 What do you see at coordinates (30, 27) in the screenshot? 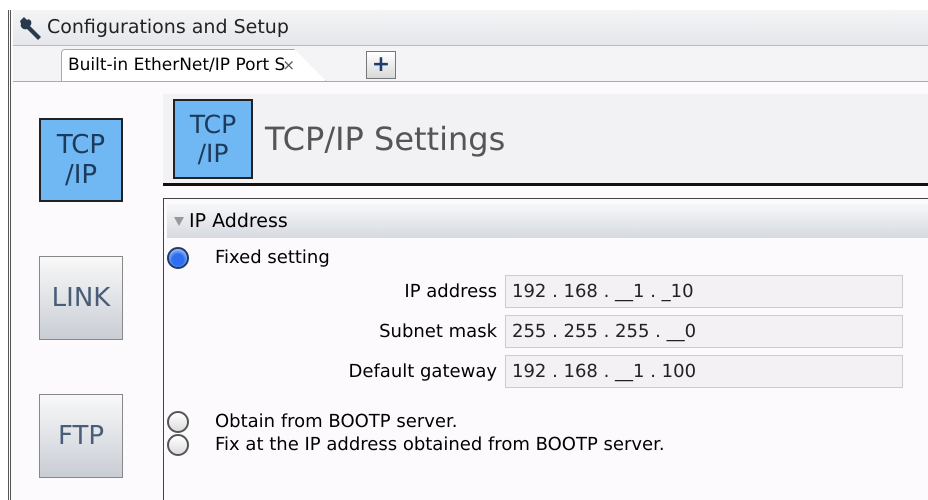
I see `wrench-icon` at bounding box center [30, 27].